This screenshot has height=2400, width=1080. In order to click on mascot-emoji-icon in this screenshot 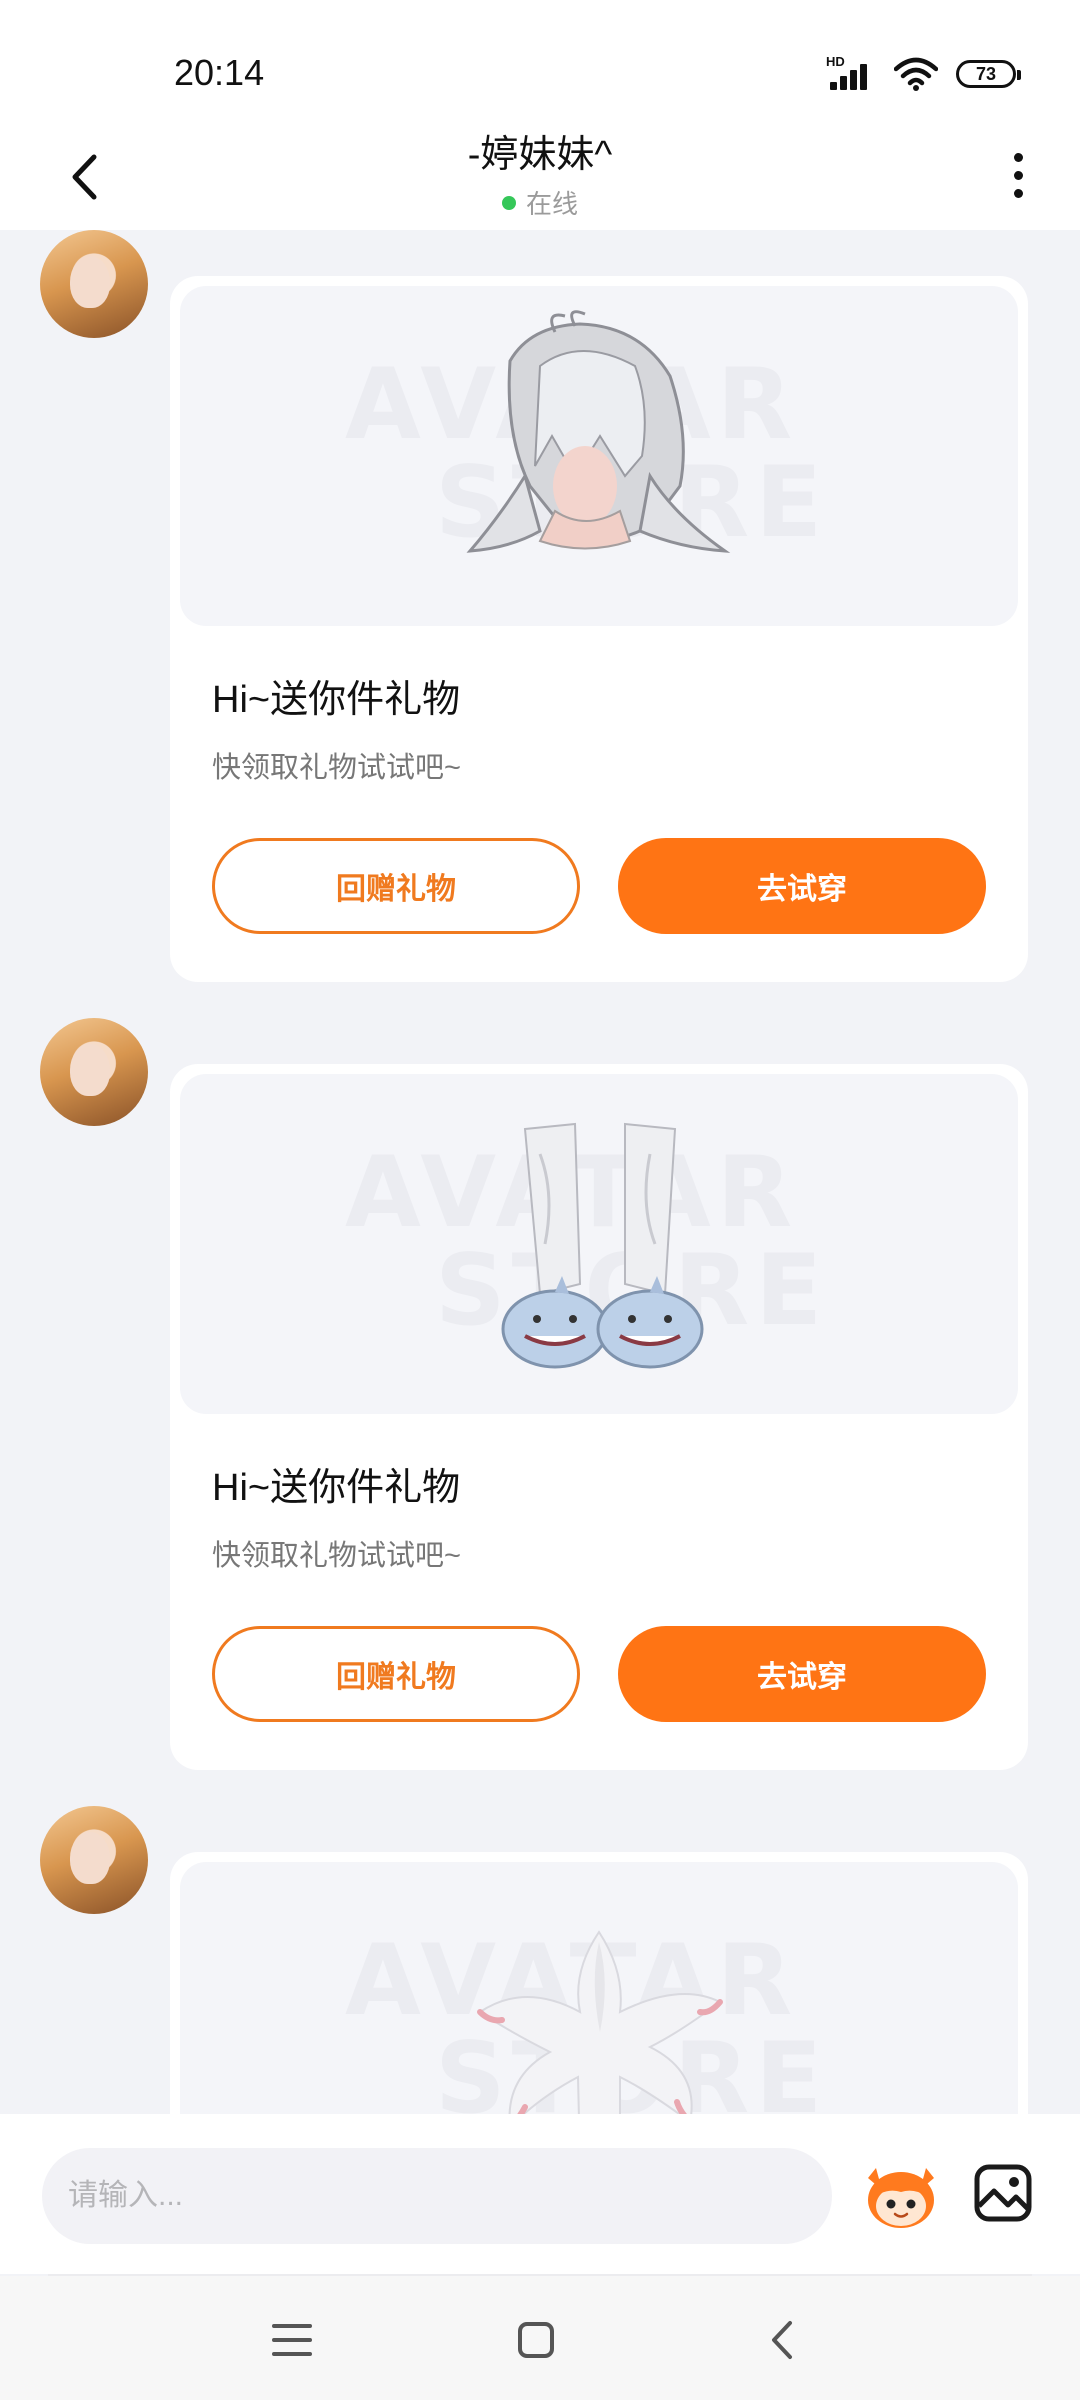, I will do `click(901, 2198)`.